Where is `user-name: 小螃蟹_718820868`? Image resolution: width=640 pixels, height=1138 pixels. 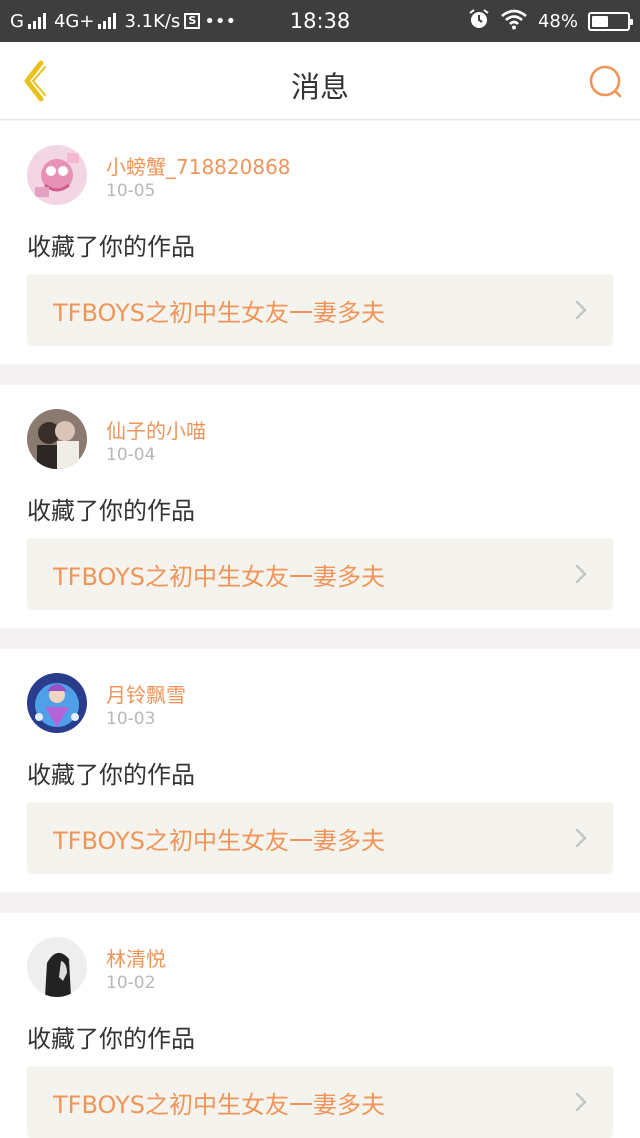 user-name: 小螃蟹_718820868 is located at coordinates (198, 165).